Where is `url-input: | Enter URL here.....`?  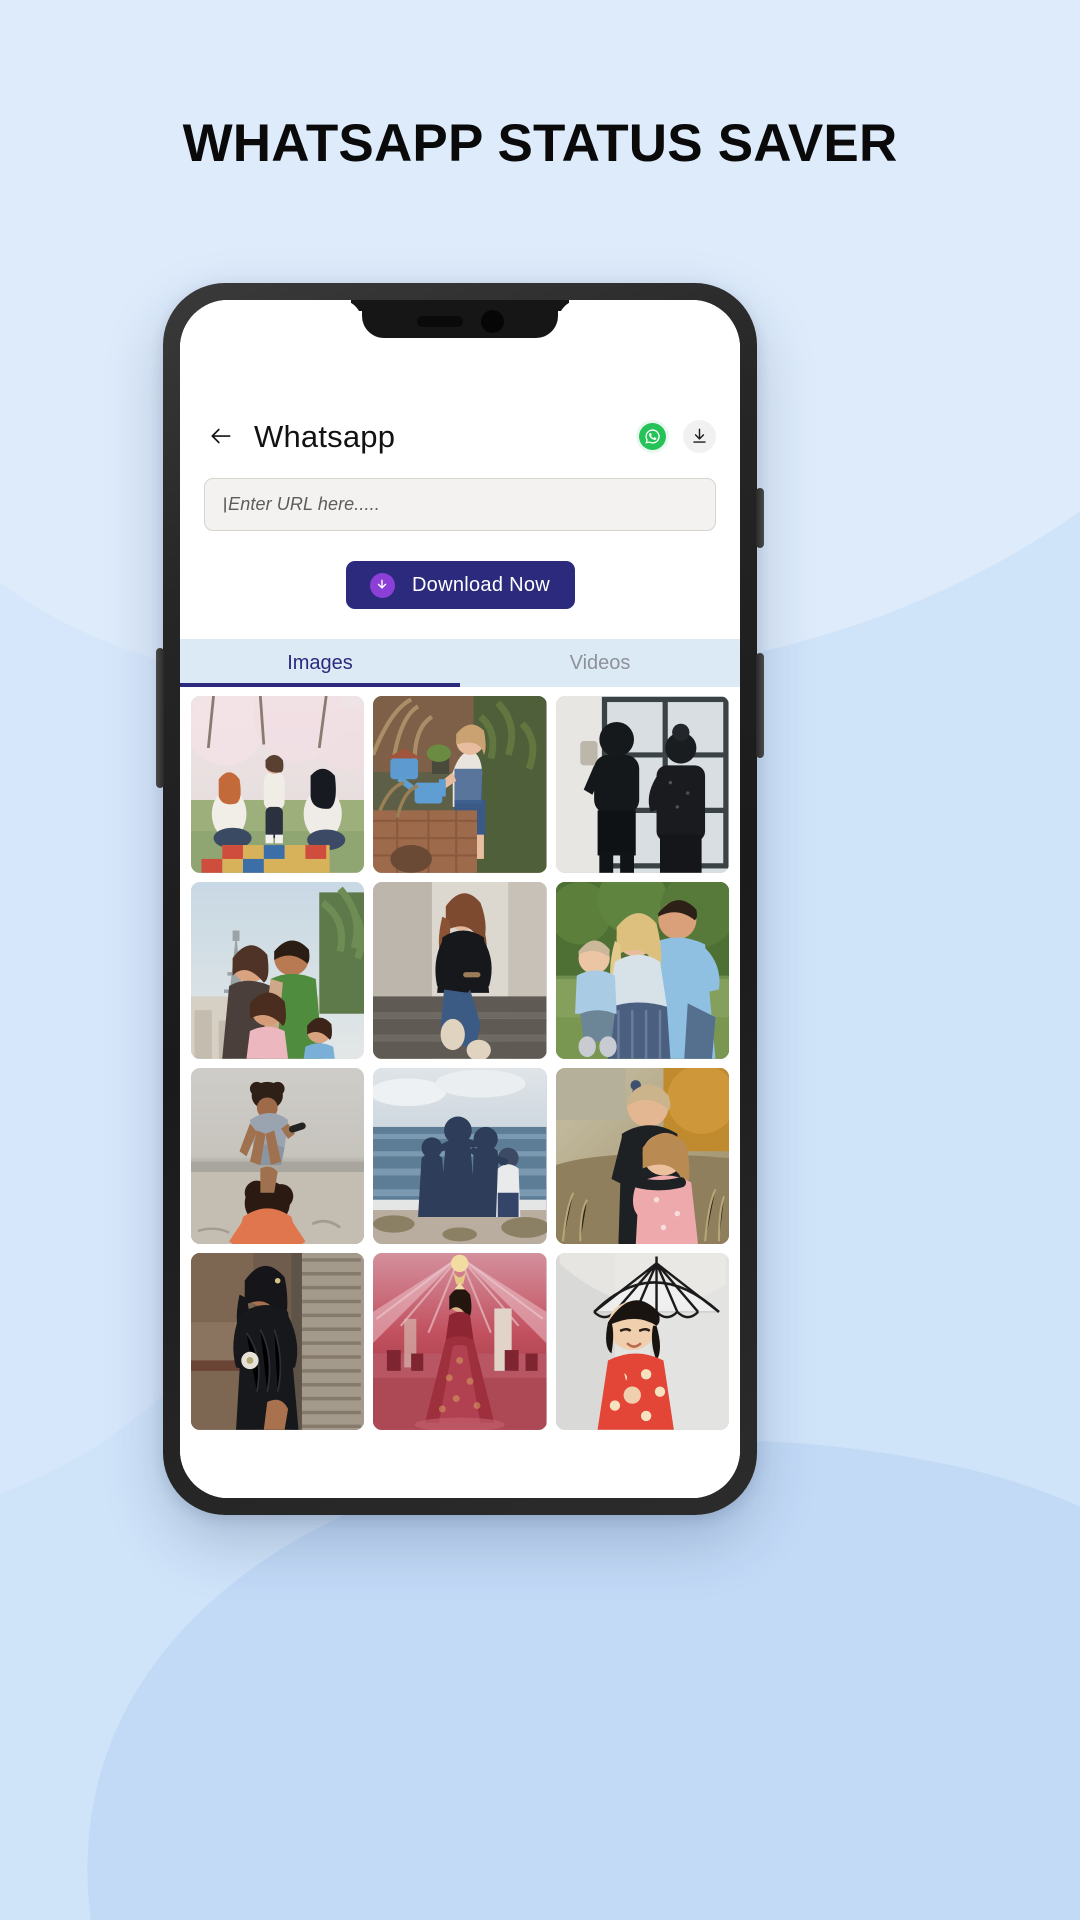 url-input: | Enter URL here..... is located at coordinates (460, 504).